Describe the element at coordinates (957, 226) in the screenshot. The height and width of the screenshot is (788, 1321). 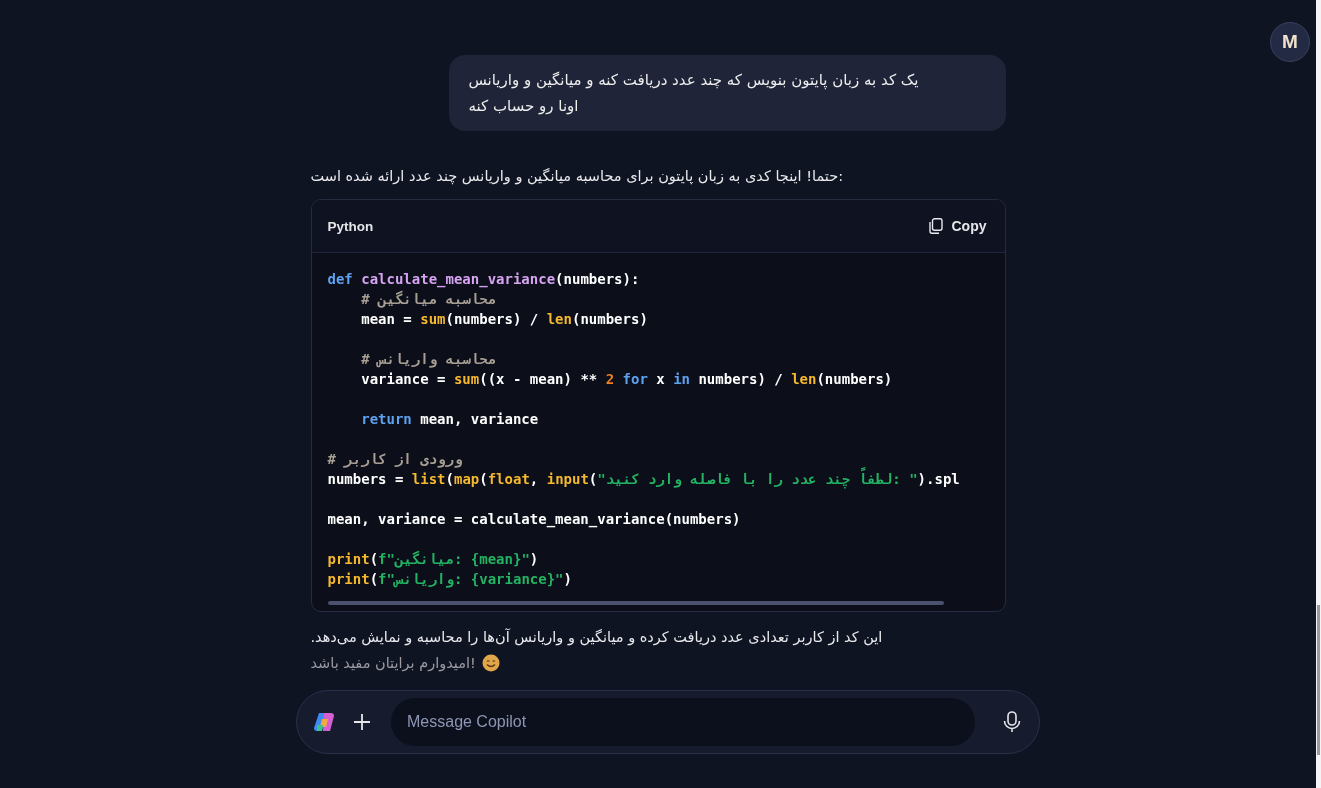
I see `copy-button: Copy` at that location.